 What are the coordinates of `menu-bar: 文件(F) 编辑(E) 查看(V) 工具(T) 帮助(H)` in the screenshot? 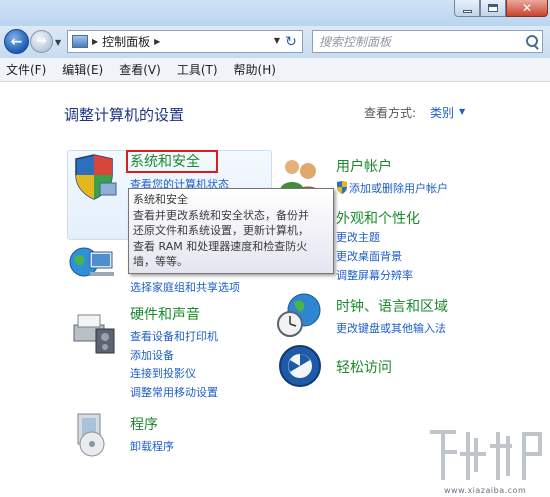 It's located at (275, 70).